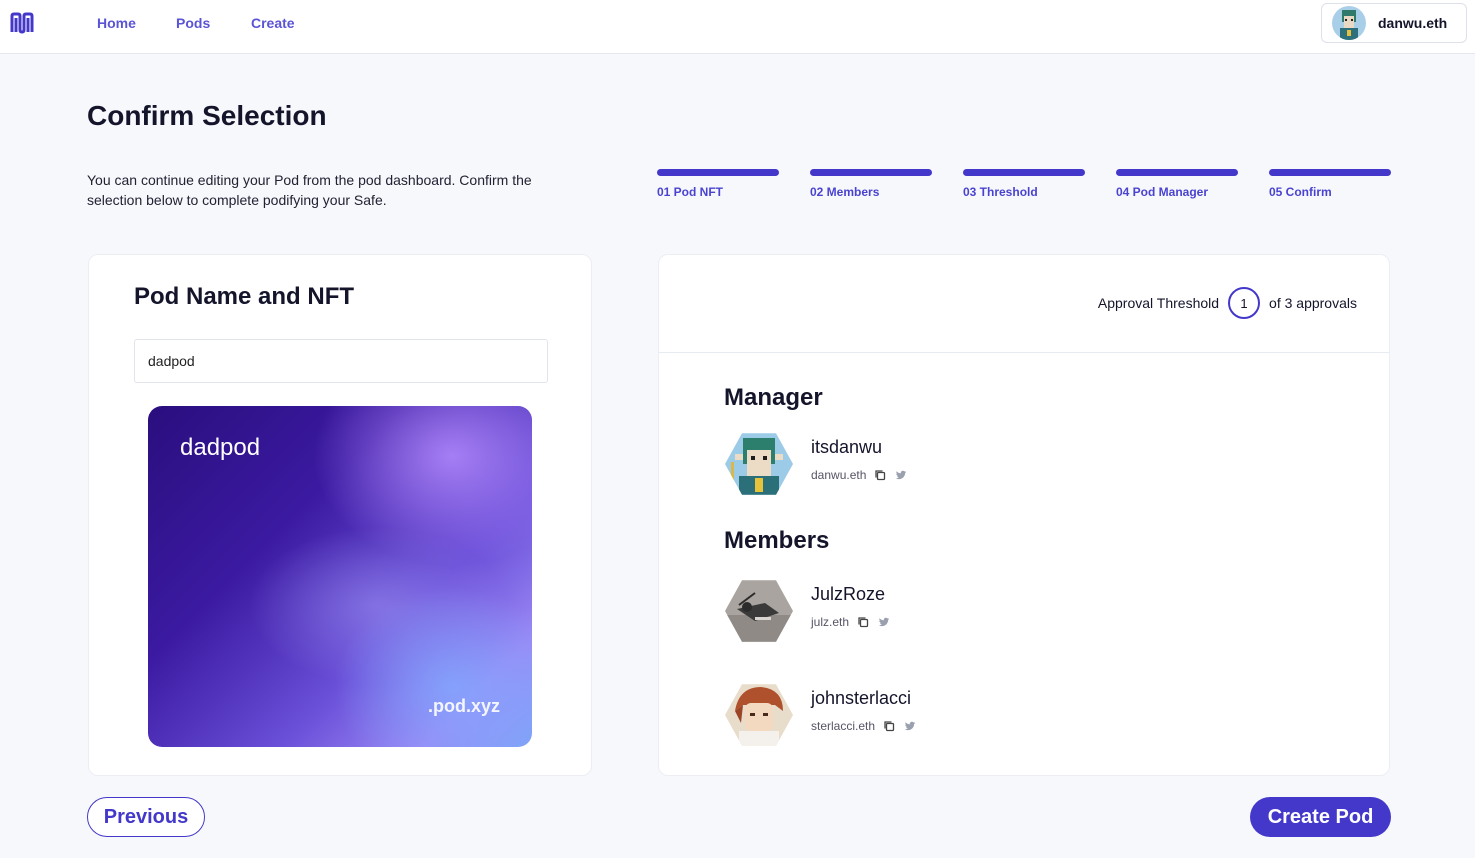  What do you see at coordinates (340, 576) in the screenshot?
I see `pod-nft-preview: dadpod .pod.xyz` at bounding box center [340, 576].